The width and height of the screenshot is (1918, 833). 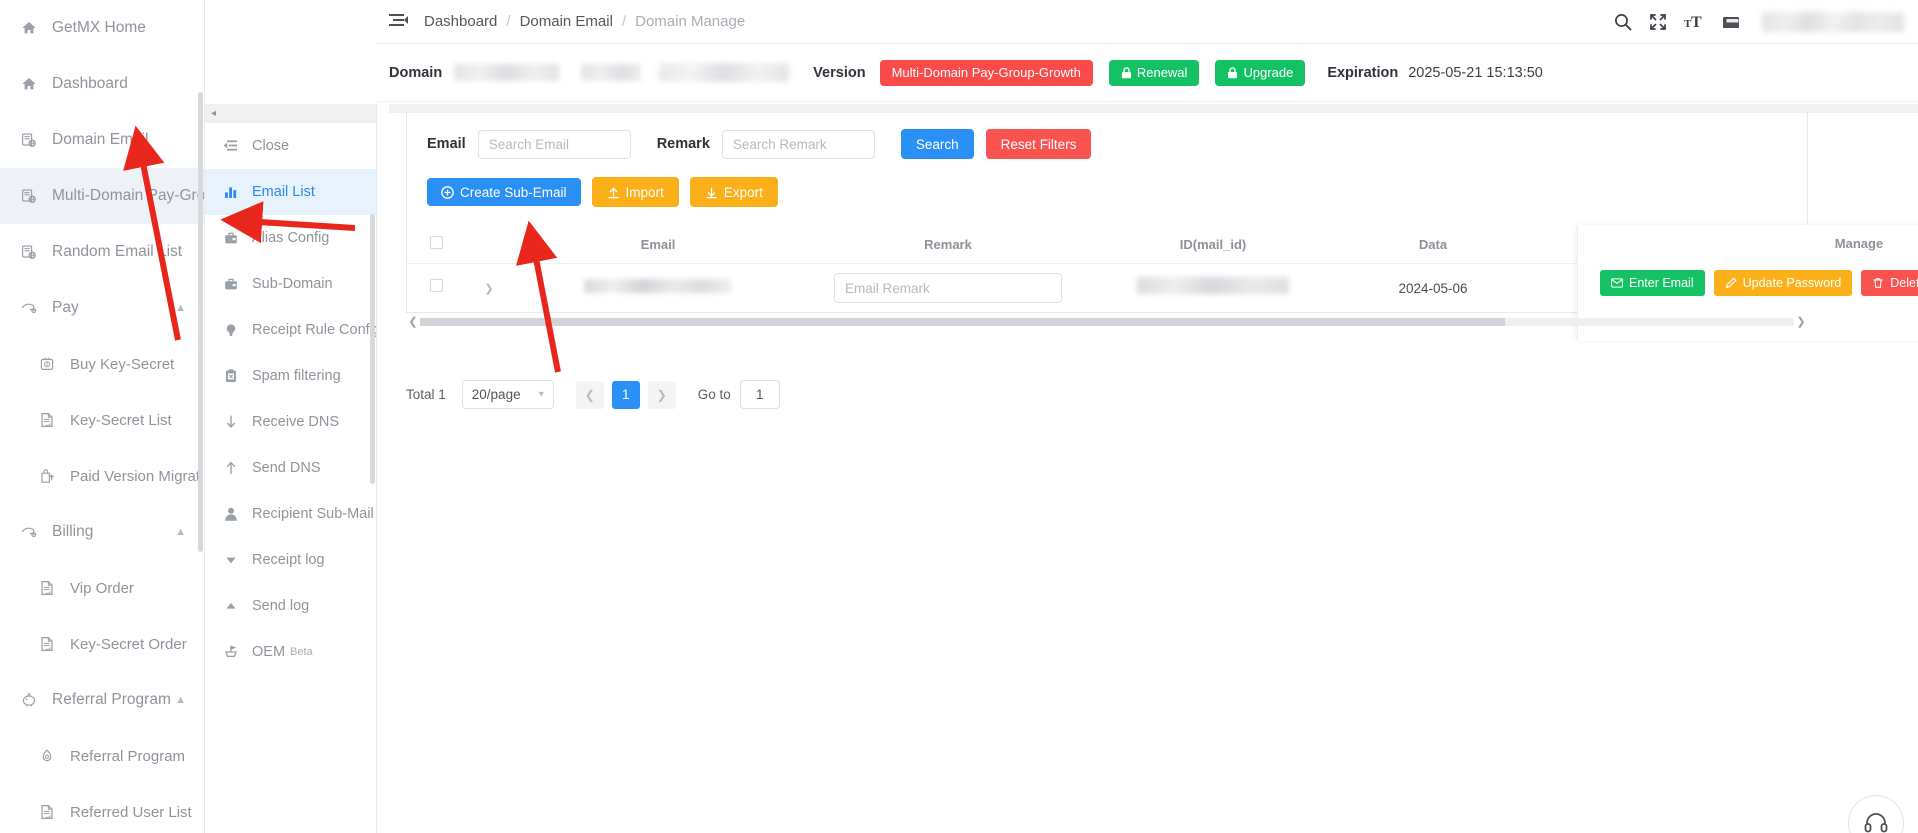 What do you see at coordinates (269, 652) in the screenshot?
I see `submenu-item-label: OEM` at bounding box center [269, 652].